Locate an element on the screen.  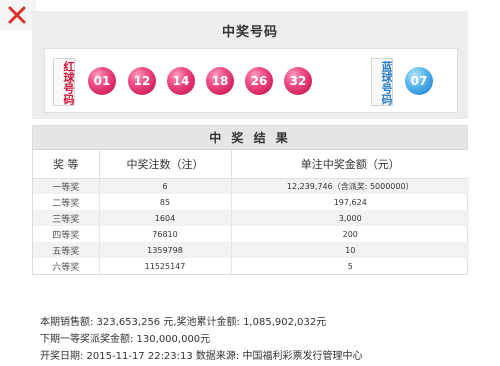
winner-count: 11525147 is located at coordinates (165, 266).